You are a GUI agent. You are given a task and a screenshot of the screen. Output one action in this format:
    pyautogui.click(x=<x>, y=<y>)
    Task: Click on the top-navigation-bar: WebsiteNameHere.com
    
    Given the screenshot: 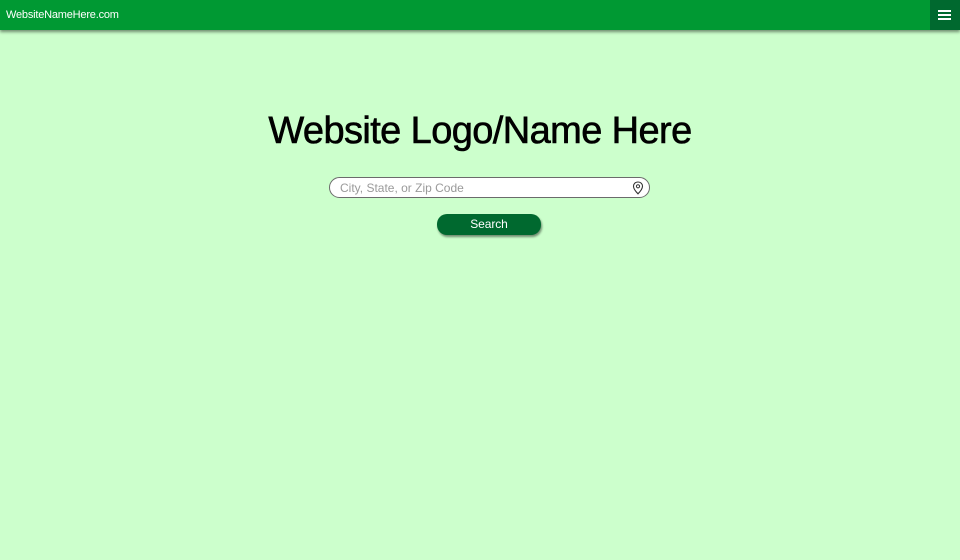 What is the action you would take?
    pyautogui.click(x=480, y=15)
    